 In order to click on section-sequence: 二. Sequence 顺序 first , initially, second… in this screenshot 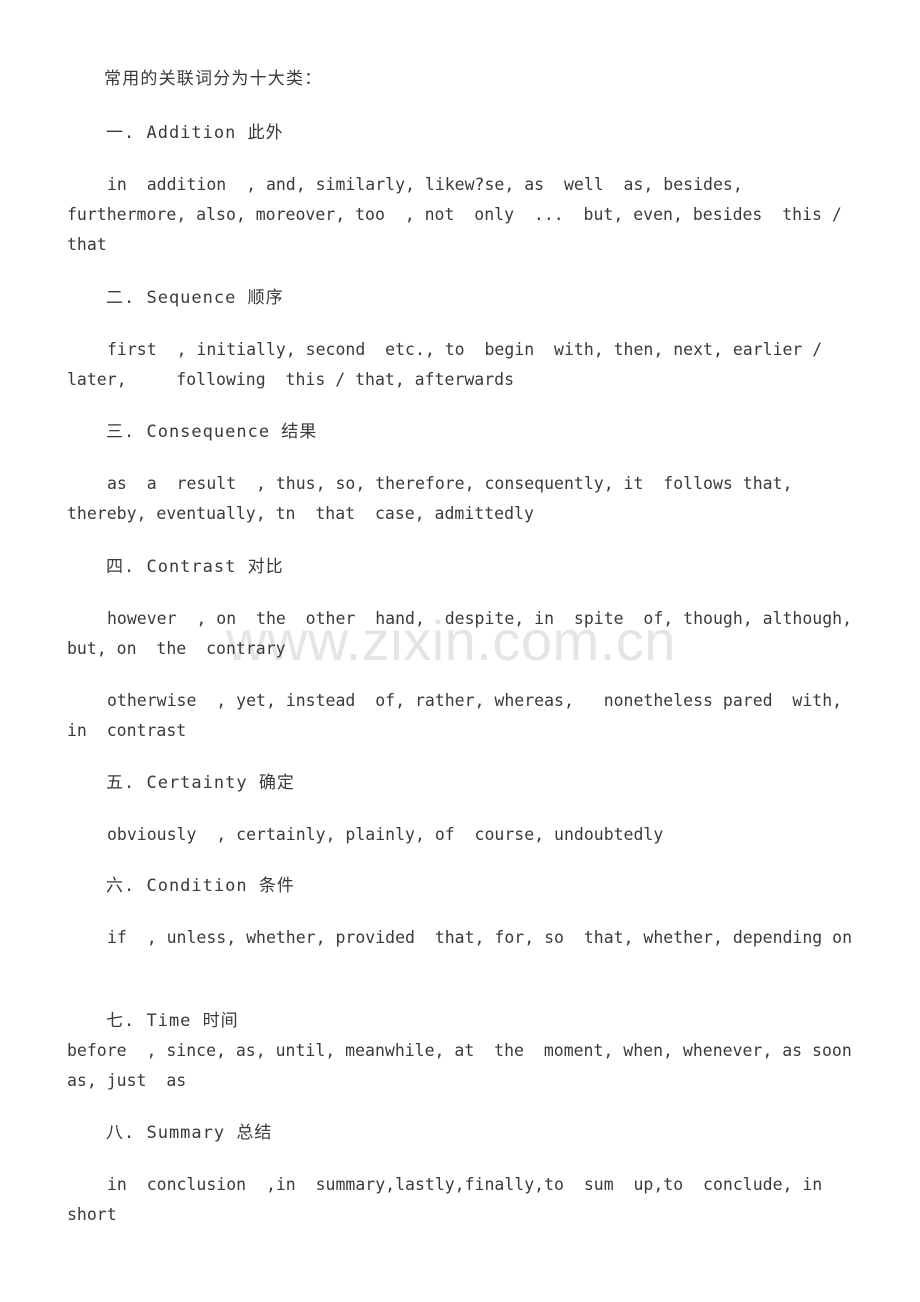, I will do `click(460, 339)`.